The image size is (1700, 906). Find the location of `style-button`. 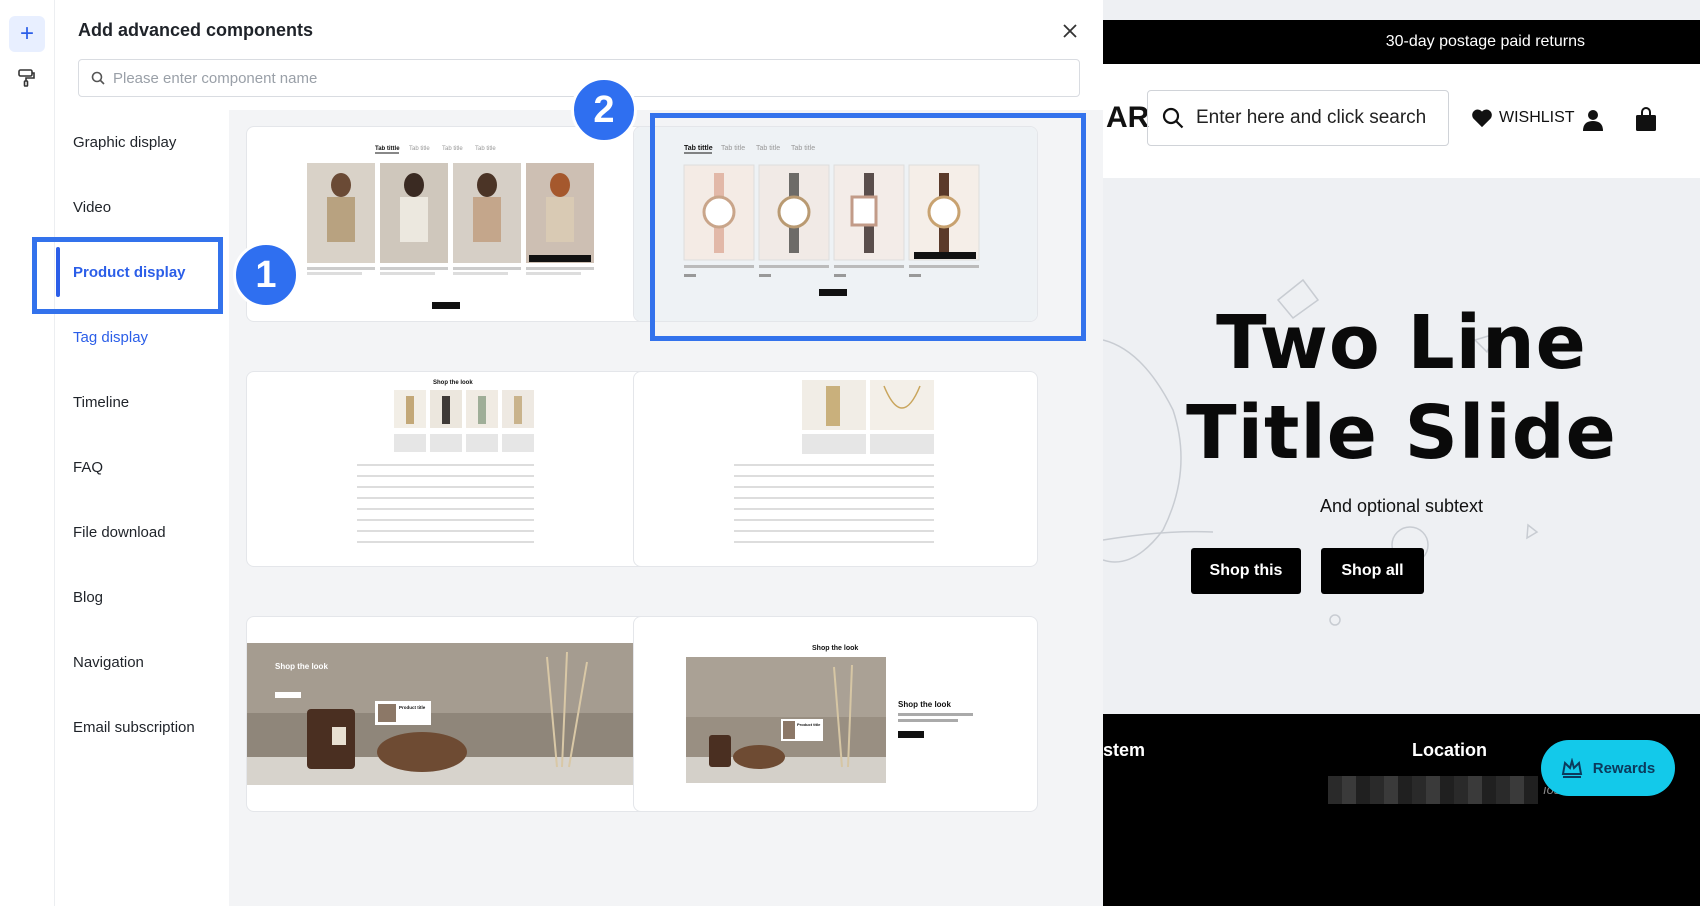

style-button is located at coordinates (27, 78).